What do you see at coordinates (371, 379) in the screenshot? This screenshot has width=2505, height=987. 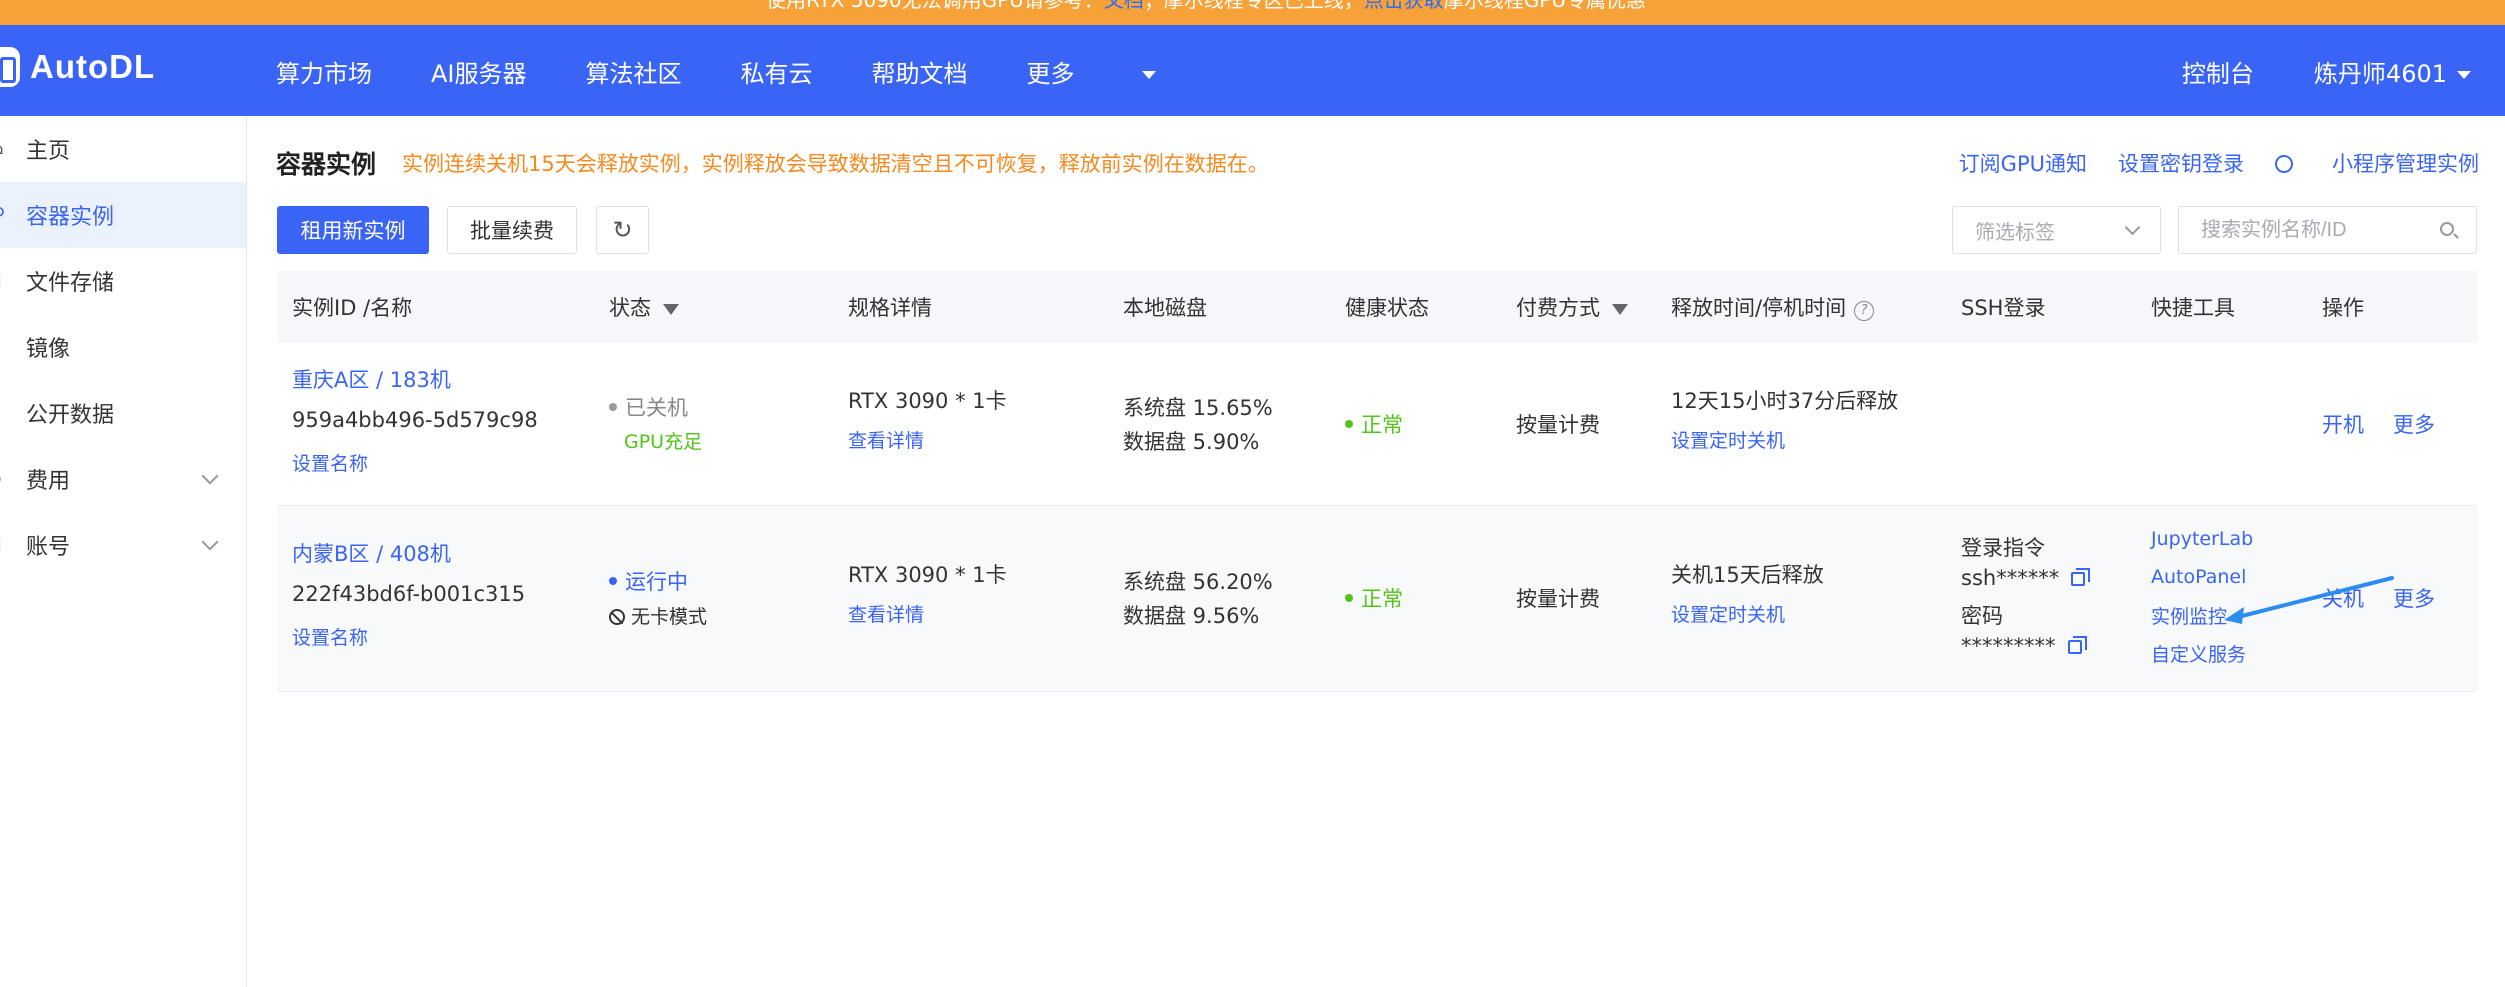 I see `instance-region-link: 重庆A区 / 183机` at bounding box center [371, 379].